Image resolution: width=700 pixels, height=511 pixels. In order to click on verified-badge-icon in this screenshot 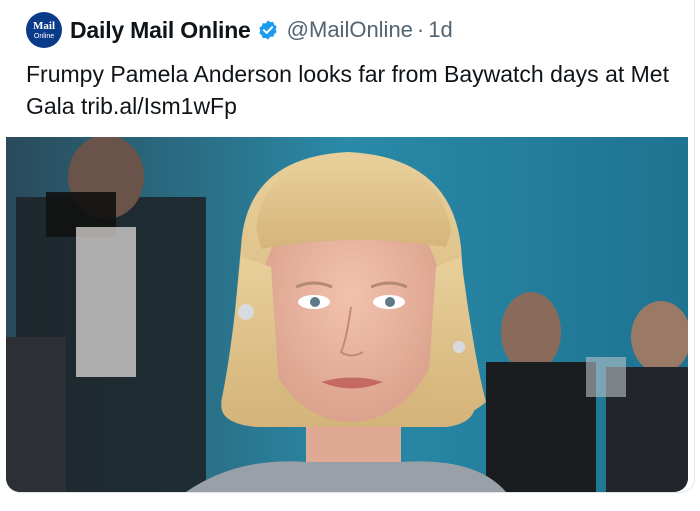, I will do `click(268, 30)`.